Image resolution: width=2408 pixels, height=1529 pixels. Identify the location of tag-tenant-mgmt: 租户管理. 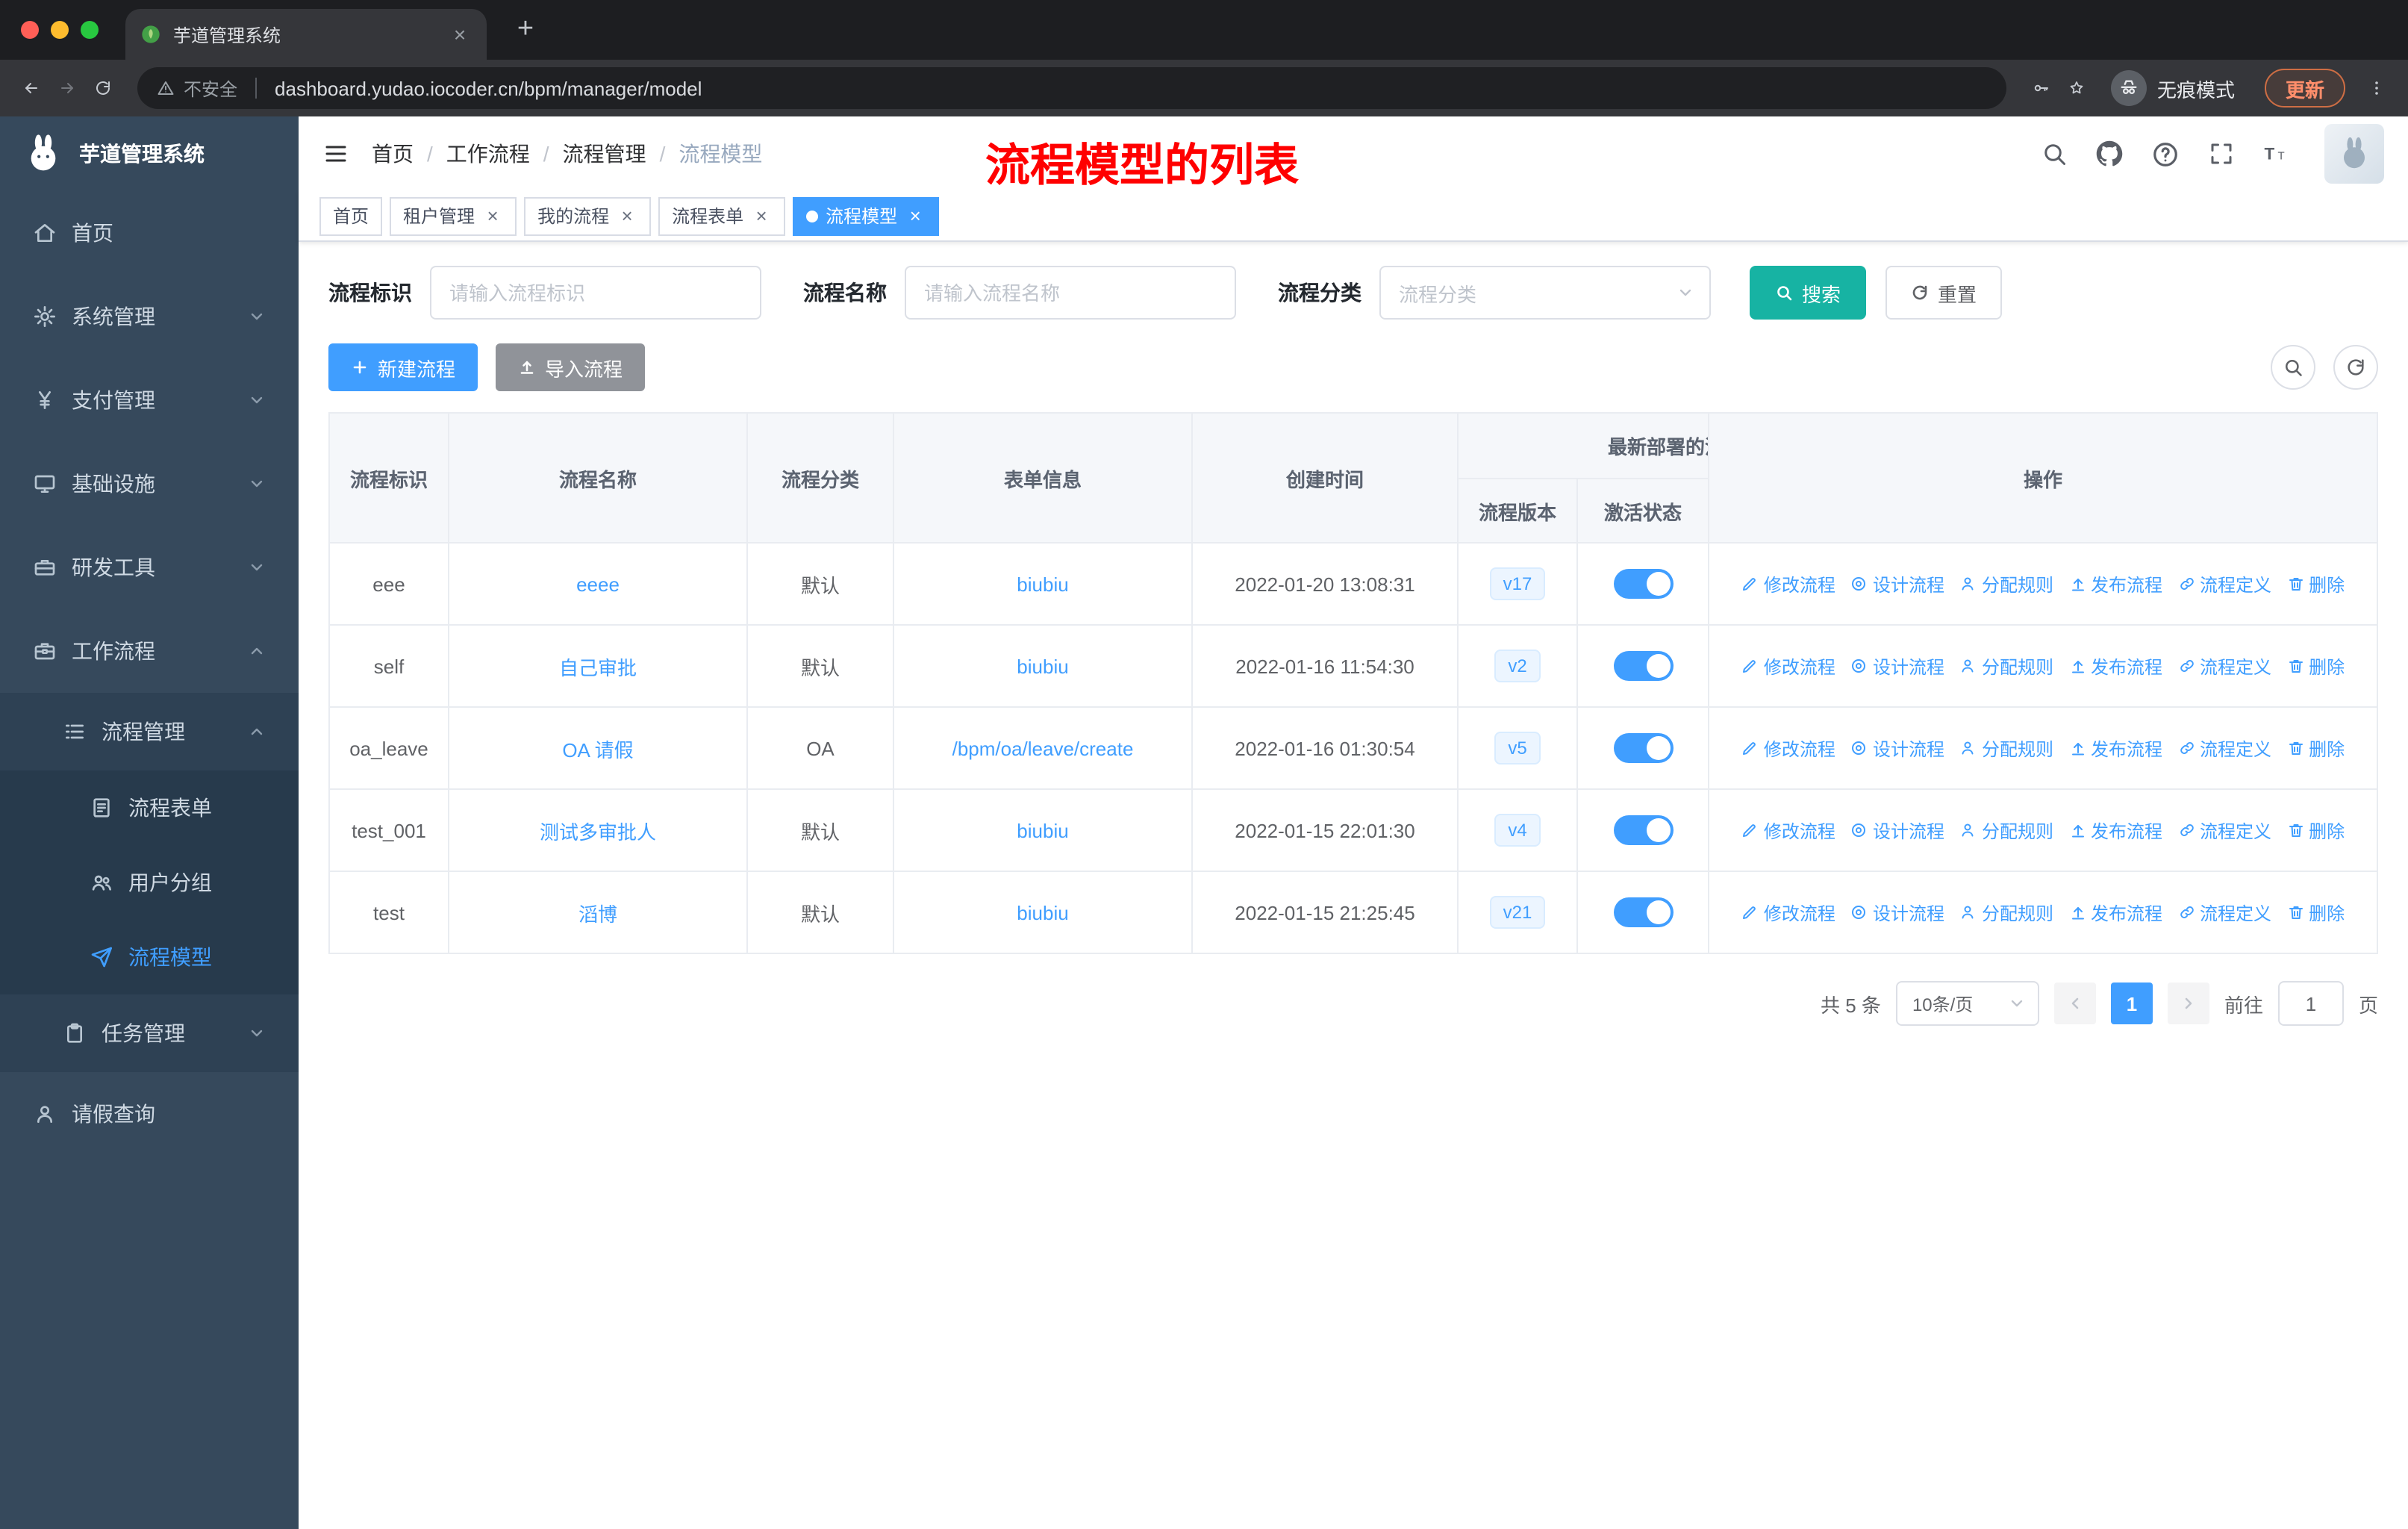
(453, 215).